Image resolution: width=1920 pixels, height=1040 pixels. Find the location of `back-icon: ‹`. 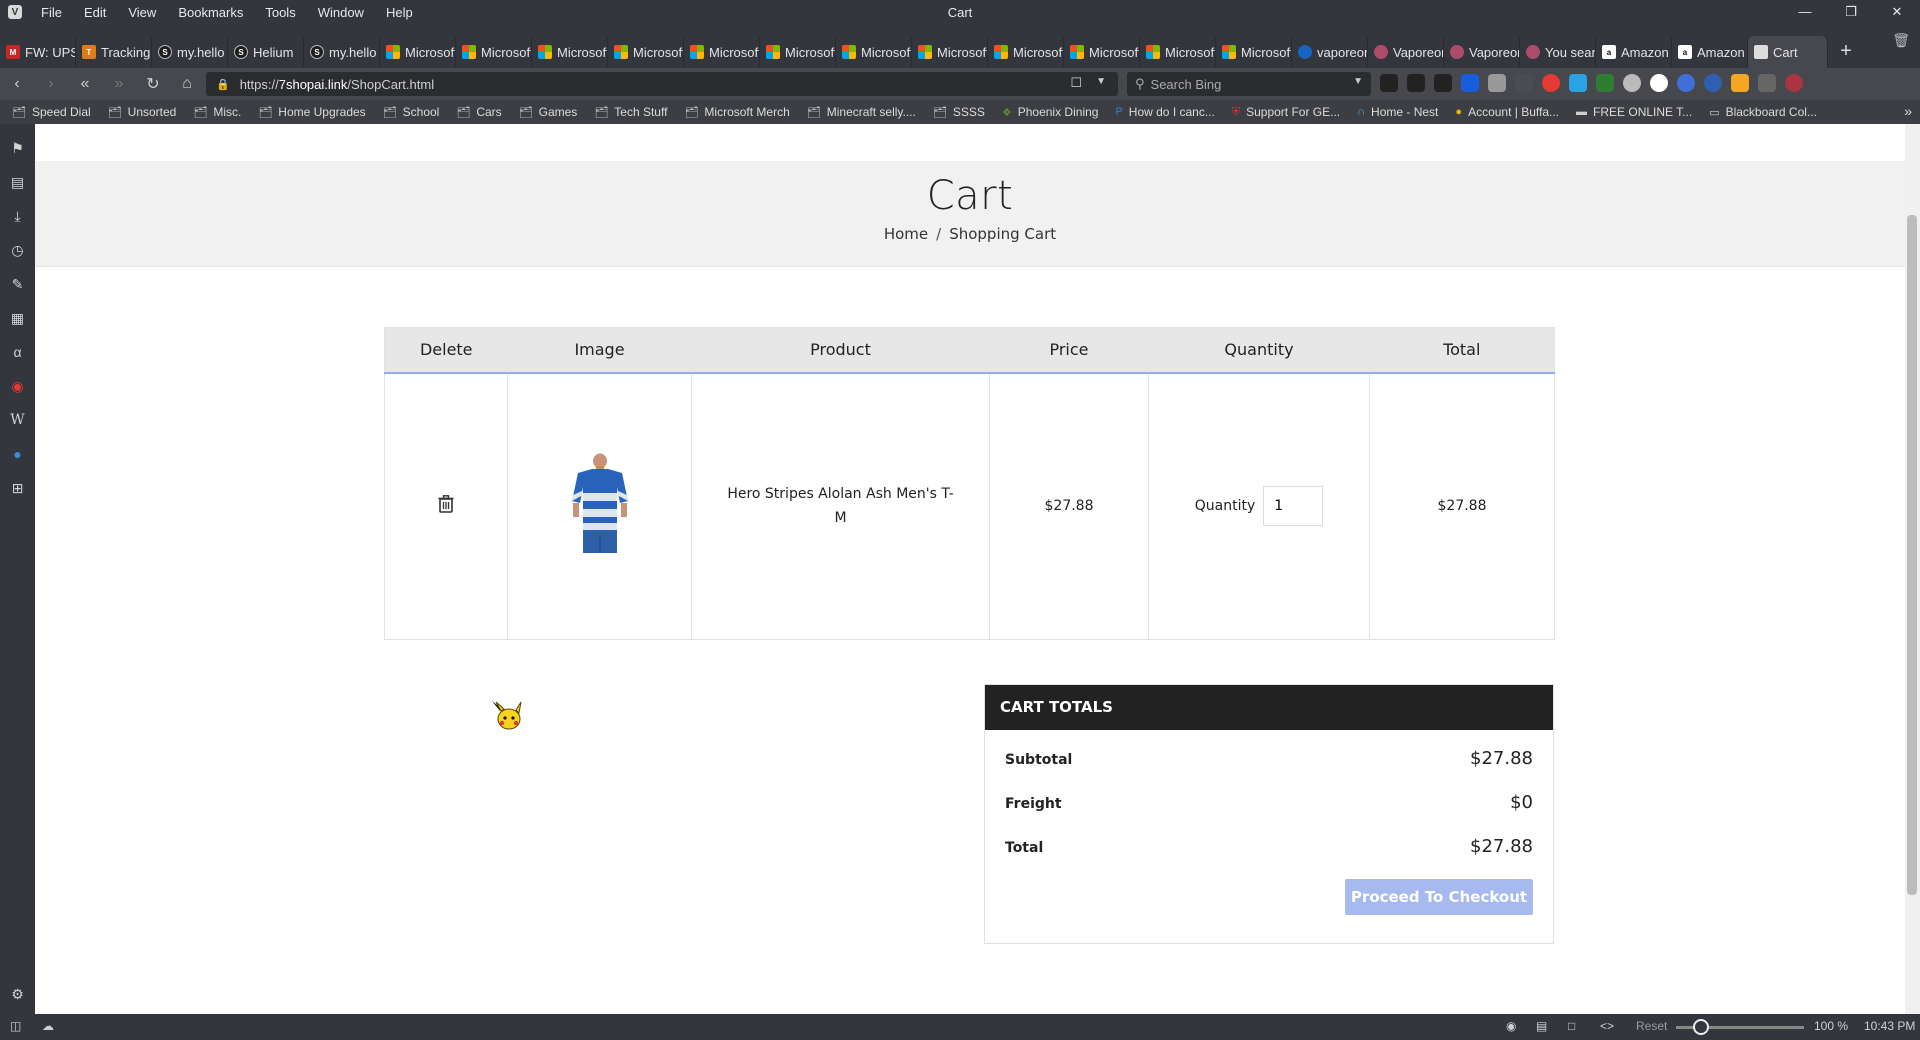

back-icon: ‹ is located at coordinates (17, 84).